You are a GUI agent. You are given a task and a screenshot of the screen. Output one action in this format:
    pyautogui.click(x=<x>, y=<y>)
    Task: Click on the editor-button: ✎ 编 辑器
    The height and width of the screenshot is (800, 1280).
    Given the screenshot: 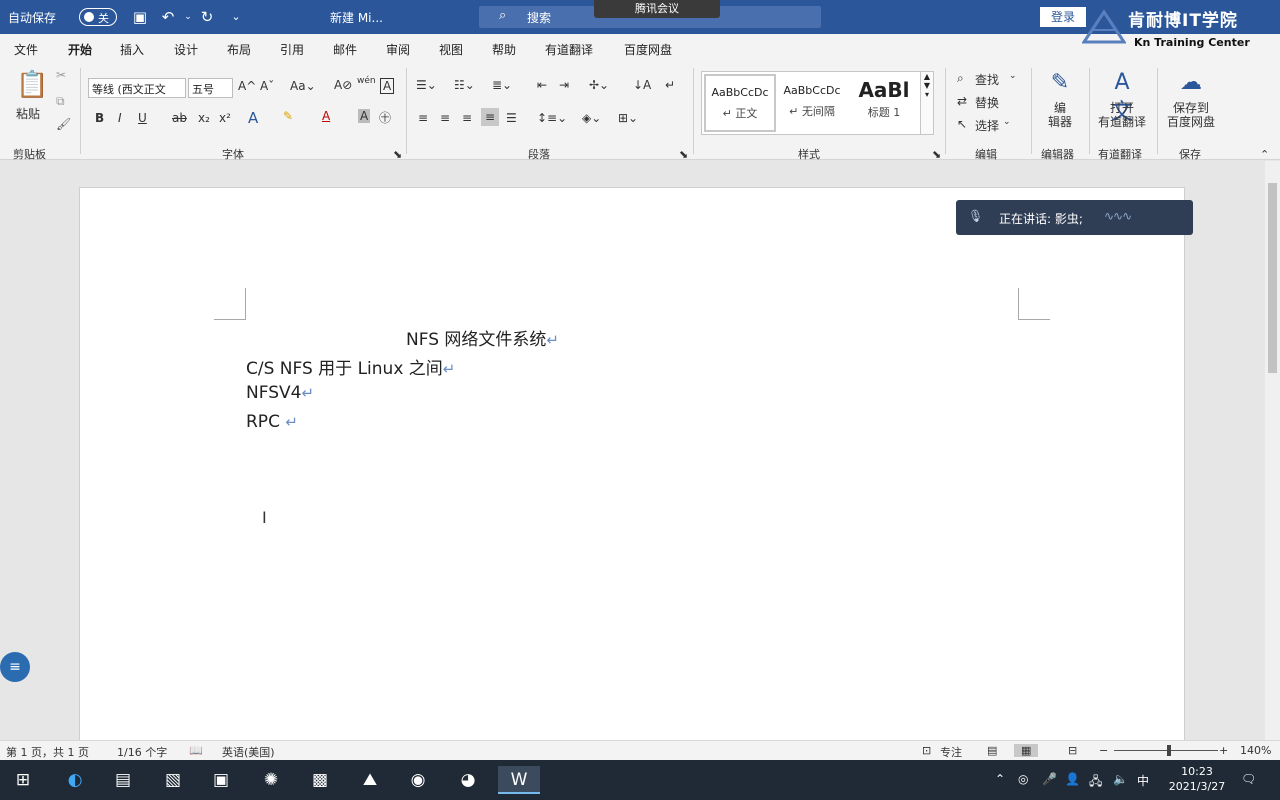 What is the action you would take?
    pyautogui.click(x=1060, y=98)
    